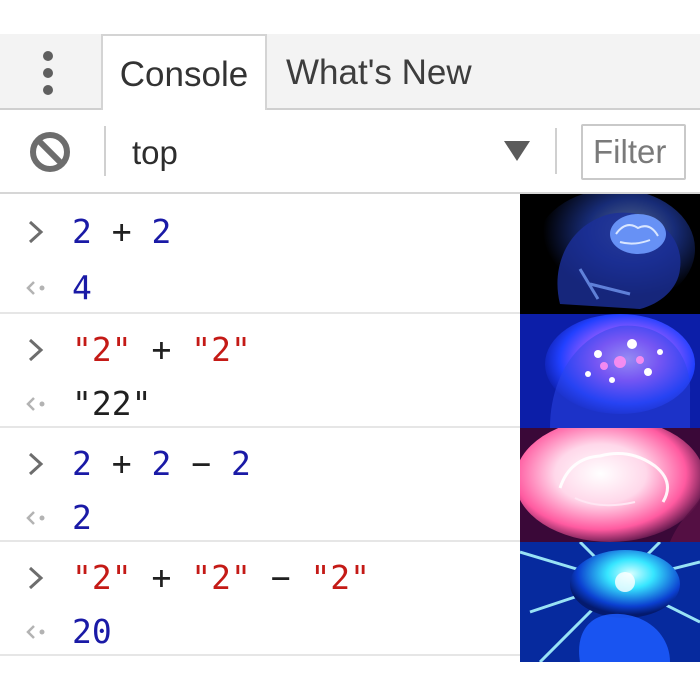  I want to click on result-value: 2, so click(82, 517).